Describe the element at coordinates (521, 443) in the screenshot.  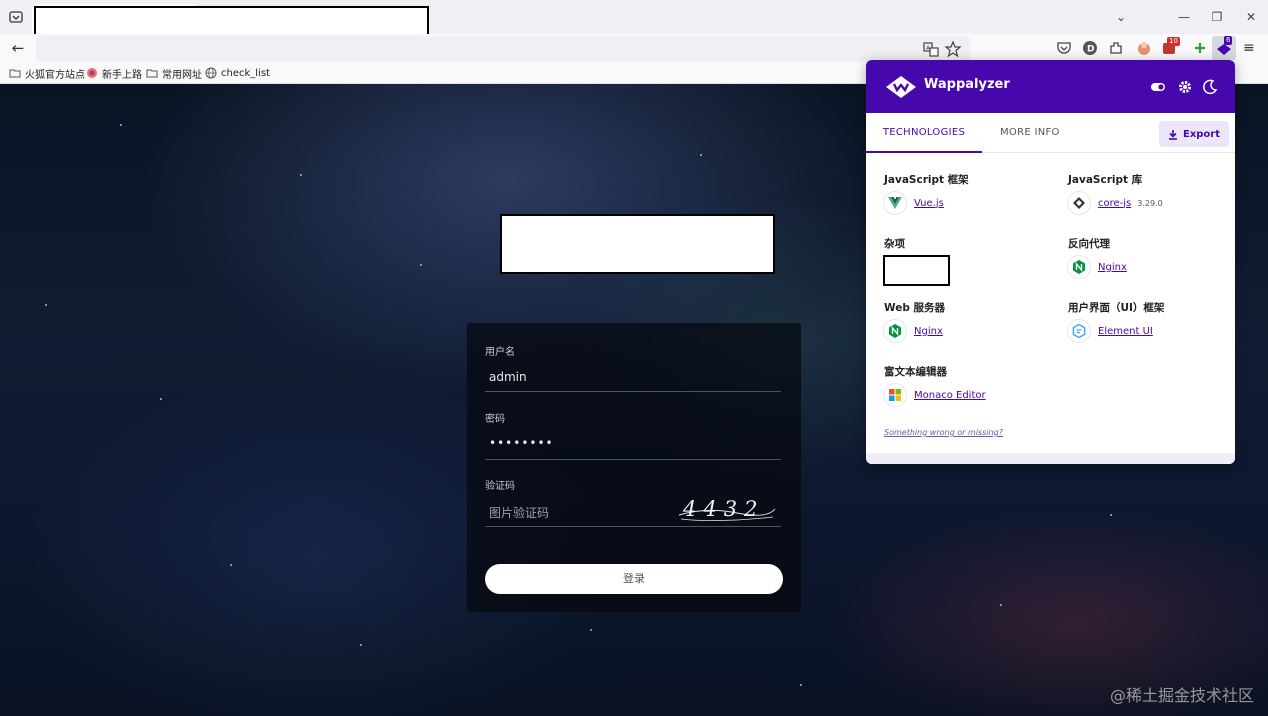
I see `password-input: ••••••••` at that location.